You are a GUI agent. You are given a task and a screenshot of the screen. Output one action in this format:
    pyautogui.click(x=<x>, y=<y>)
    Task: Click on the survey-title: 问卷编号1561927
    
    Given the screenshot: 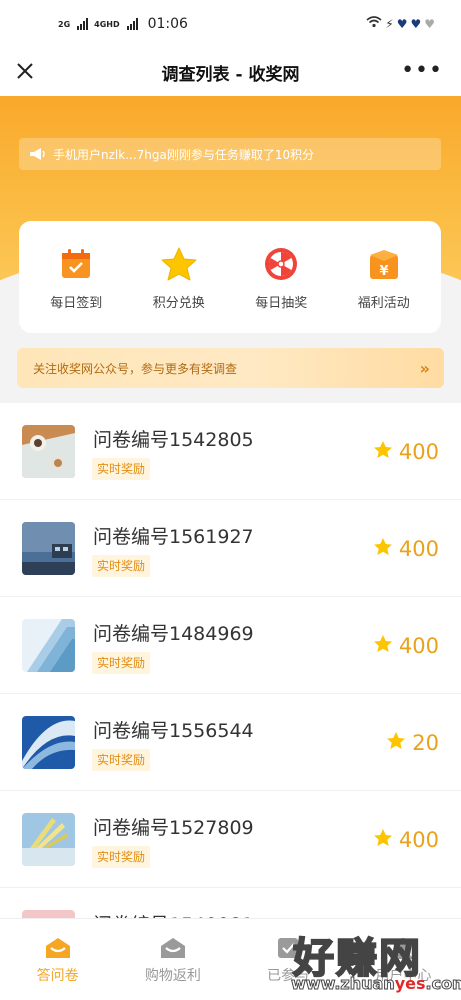 What is the action you would take?
    pyautogui.click(x=173, y=537)
    